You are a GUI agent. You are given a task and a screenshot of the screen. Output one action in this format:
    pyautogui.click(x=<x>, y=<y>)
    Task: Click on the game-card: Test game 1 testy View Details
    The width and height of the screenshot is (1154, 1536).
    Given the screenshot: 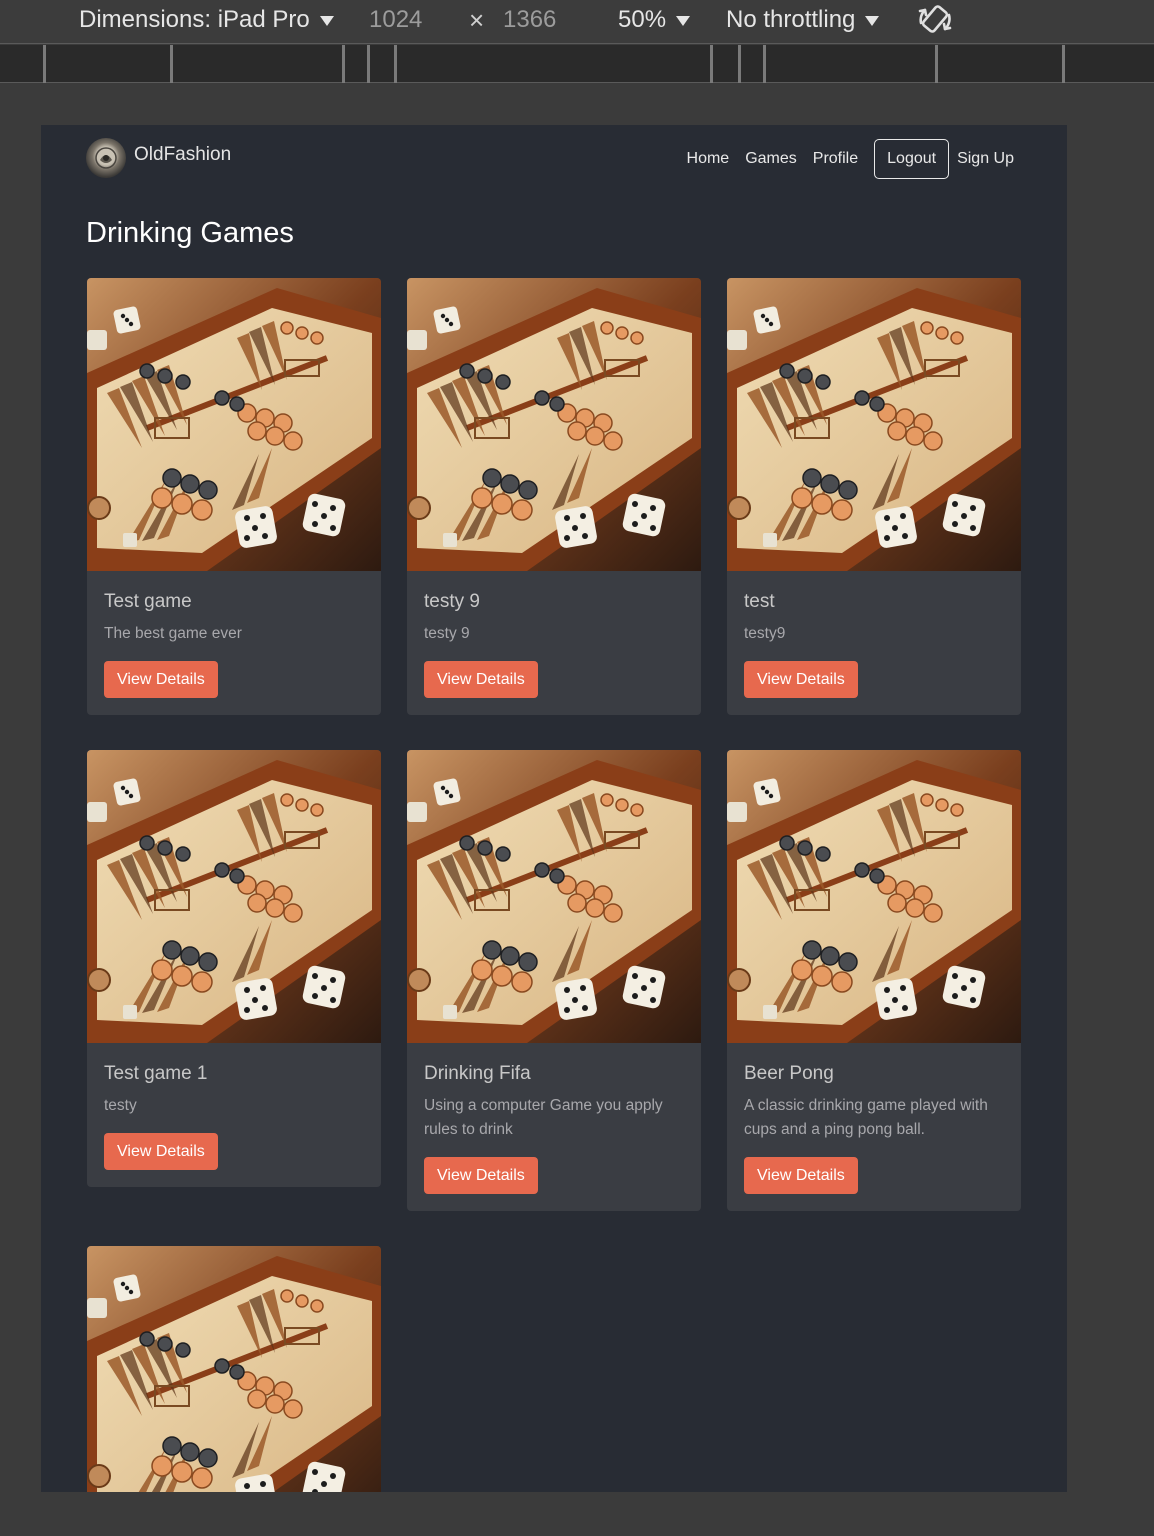 What is the action you would take?
    pyautogui.click(x=234, y=968)
    